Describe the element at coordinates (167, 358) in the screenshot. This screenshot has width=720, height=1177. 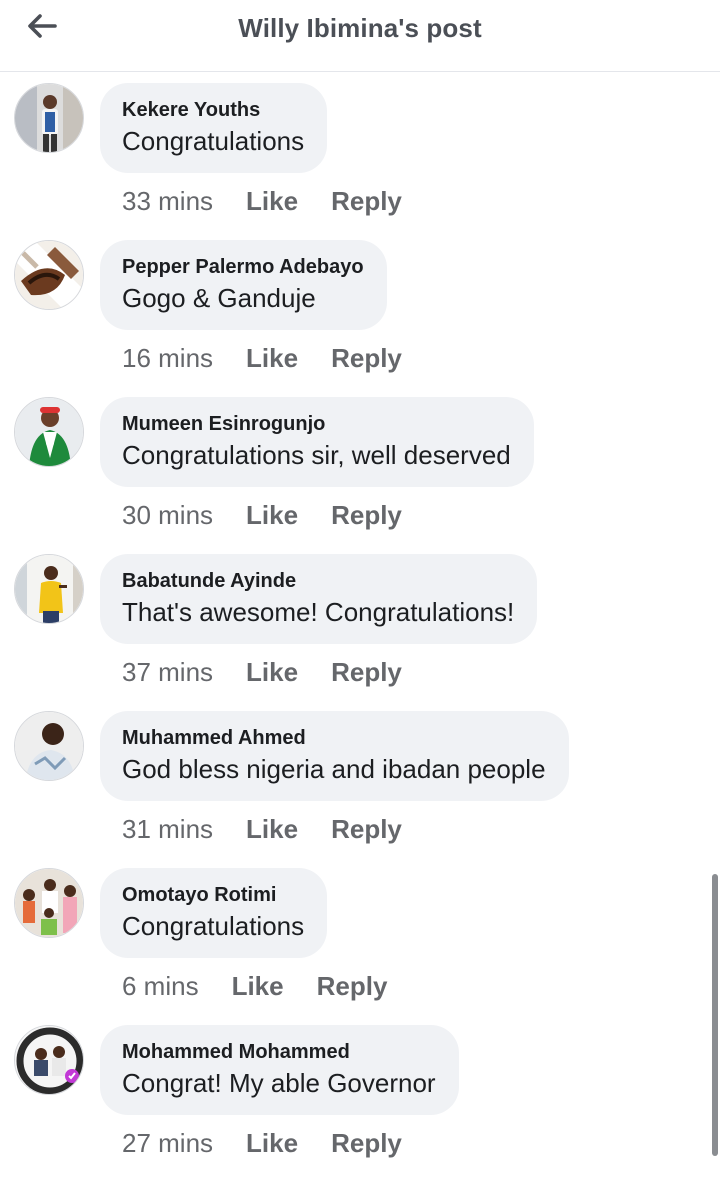
I see `comment-timestamp: 16 mins` at that location.